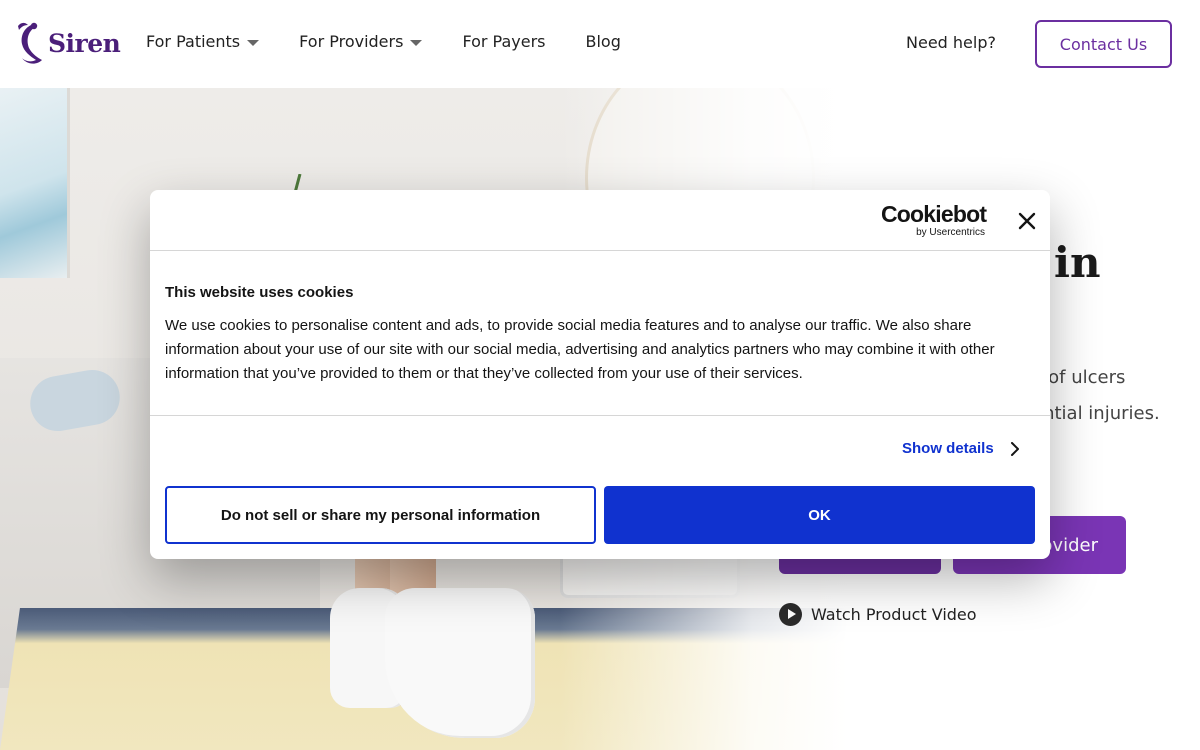  I want to click on siren-logo: Siren, so click(66, 43).